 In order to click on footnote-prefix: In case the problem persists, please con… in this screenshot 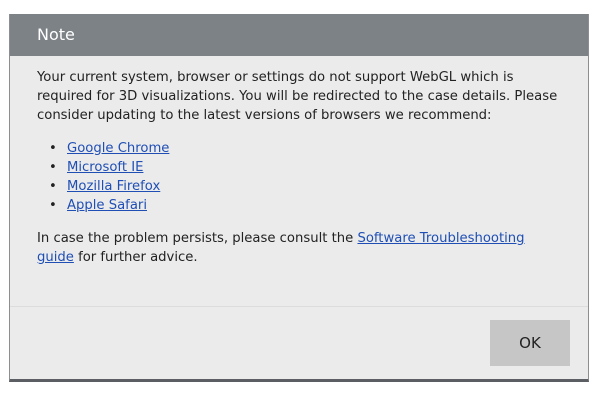, I will do `click(197, 238)`.